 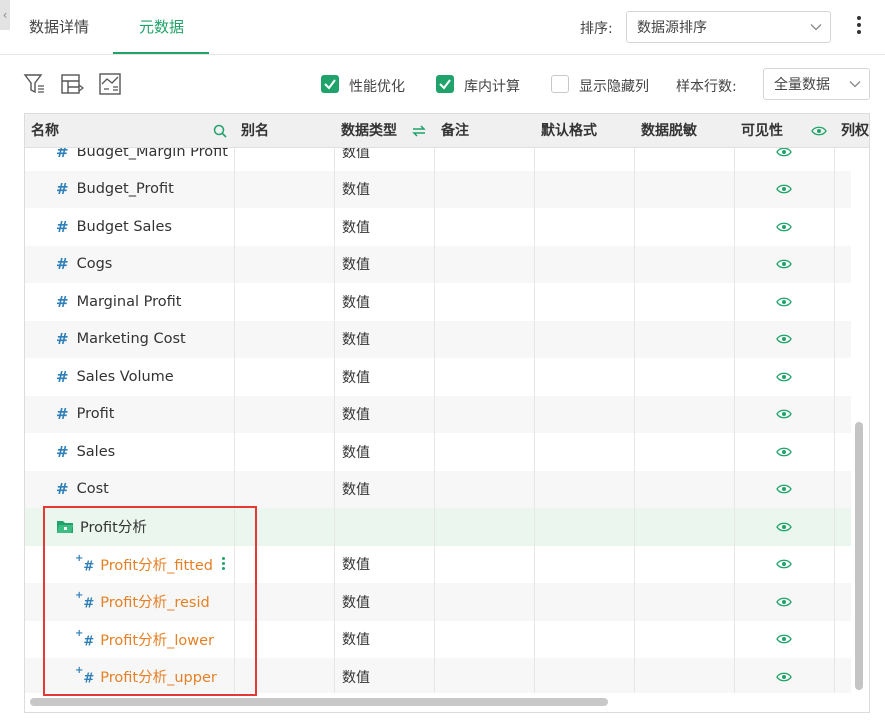 I want to click on calculated-field-row: +# Profit分析_lower 数值, so click(x=438, y=640).